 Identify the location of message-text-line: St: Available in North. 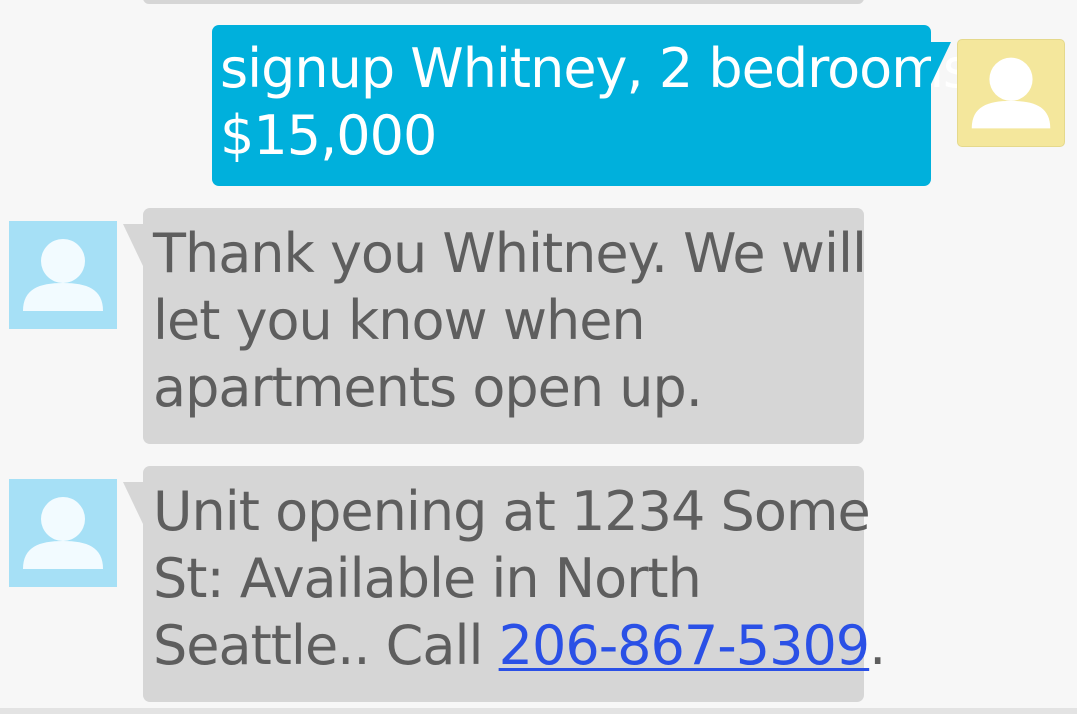
(427, 578).